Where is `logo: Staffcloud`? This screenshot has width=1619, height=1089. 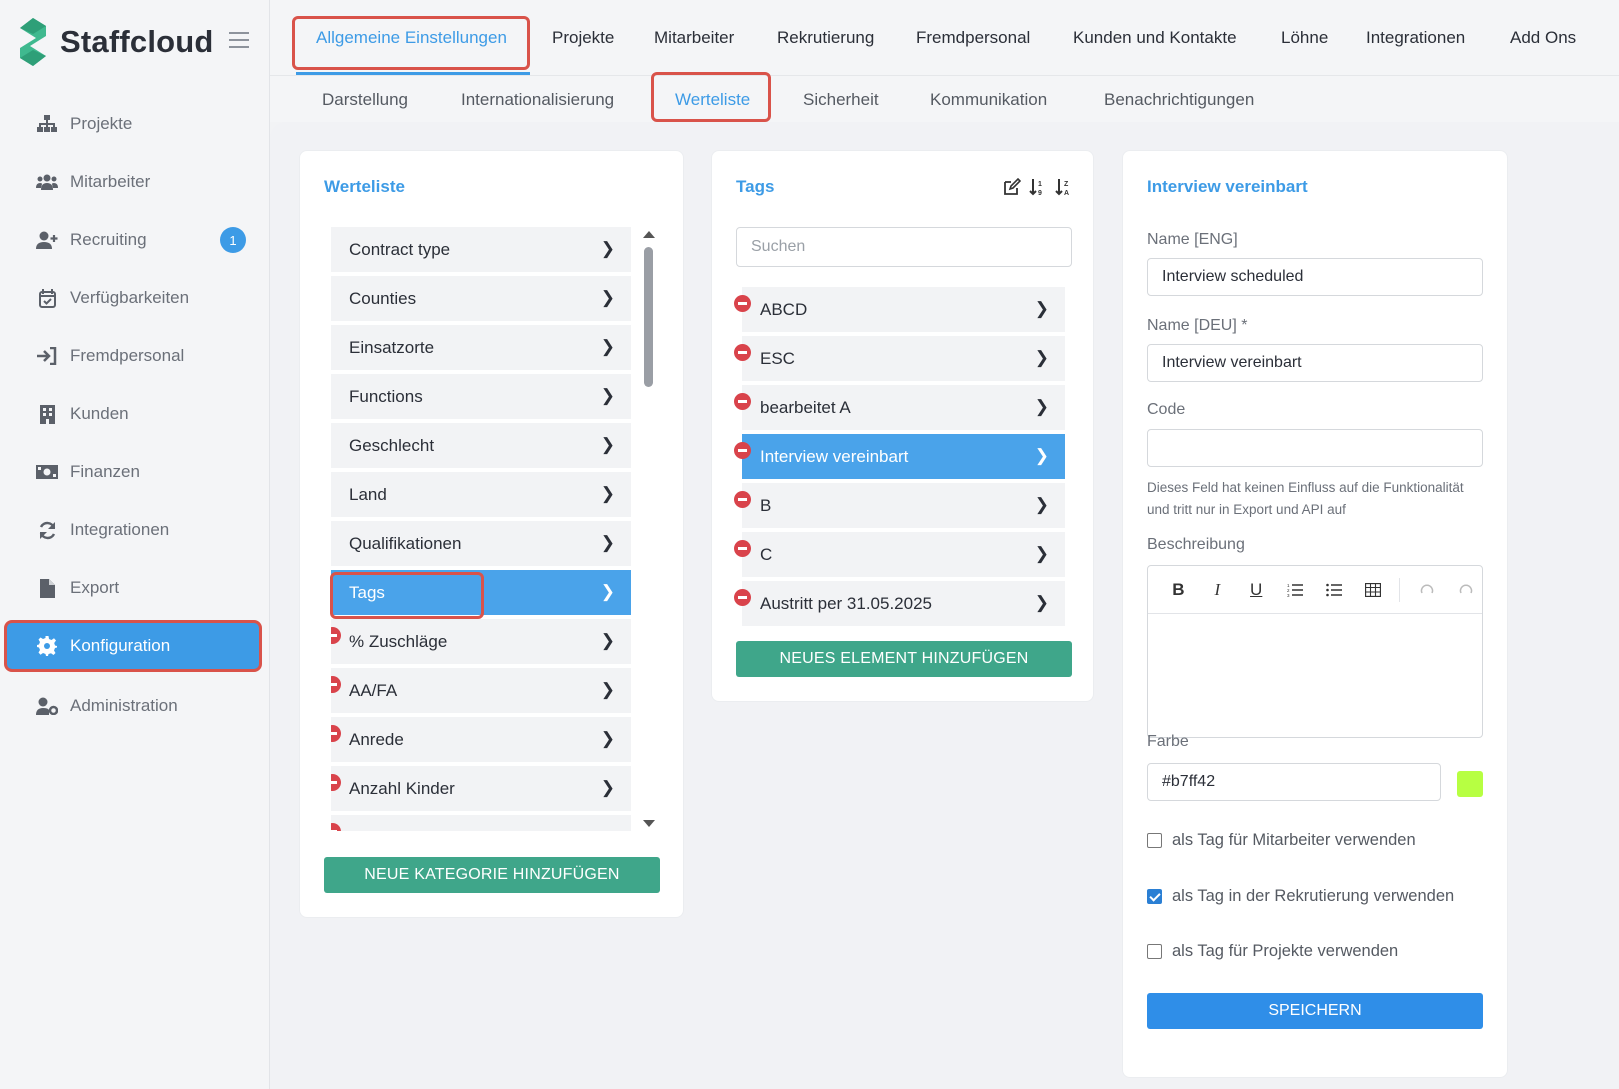
logo: Staffcloud is located at coordinates (116, 42).